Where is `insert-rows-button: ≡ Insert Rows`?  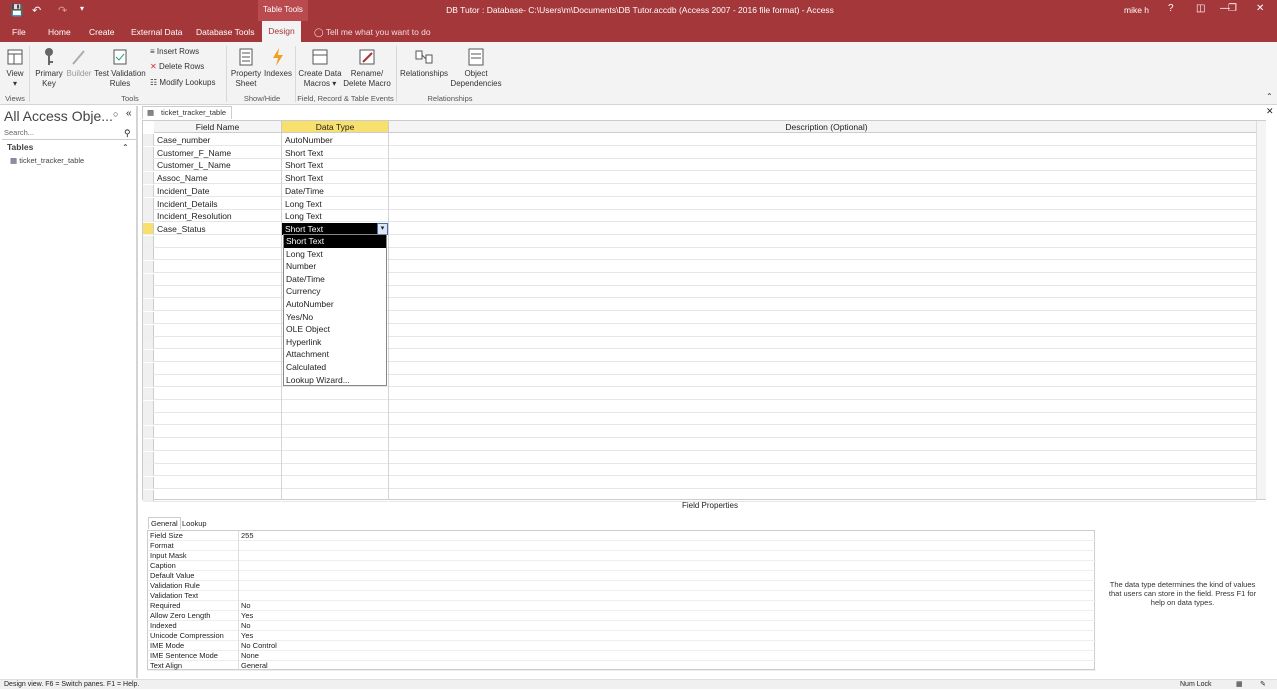 insert-rows-button: ≡ Insert Rows is located at coordinates (174, 51).